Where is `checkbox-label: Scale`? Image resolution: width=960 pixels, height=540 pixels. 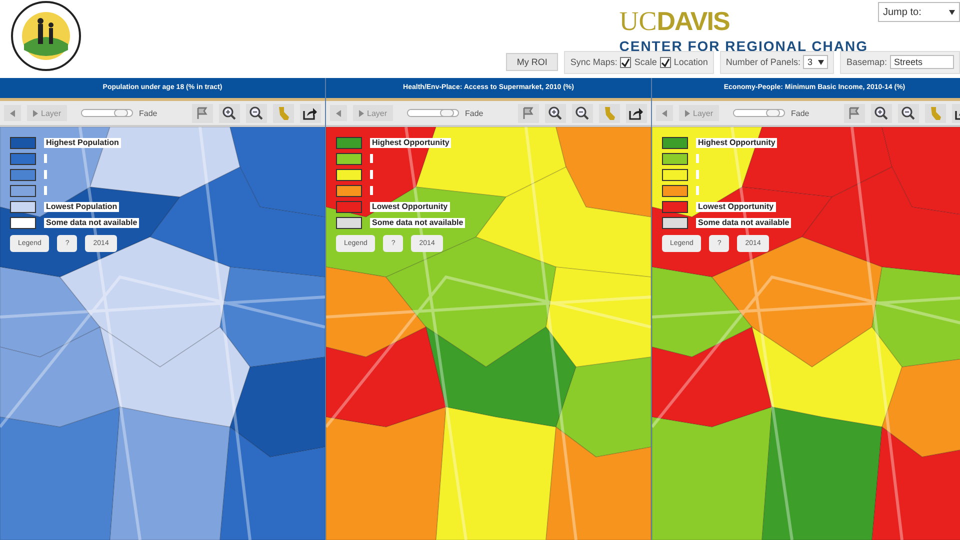
checkbox-label: Scale is located at coordinates (645, 62).